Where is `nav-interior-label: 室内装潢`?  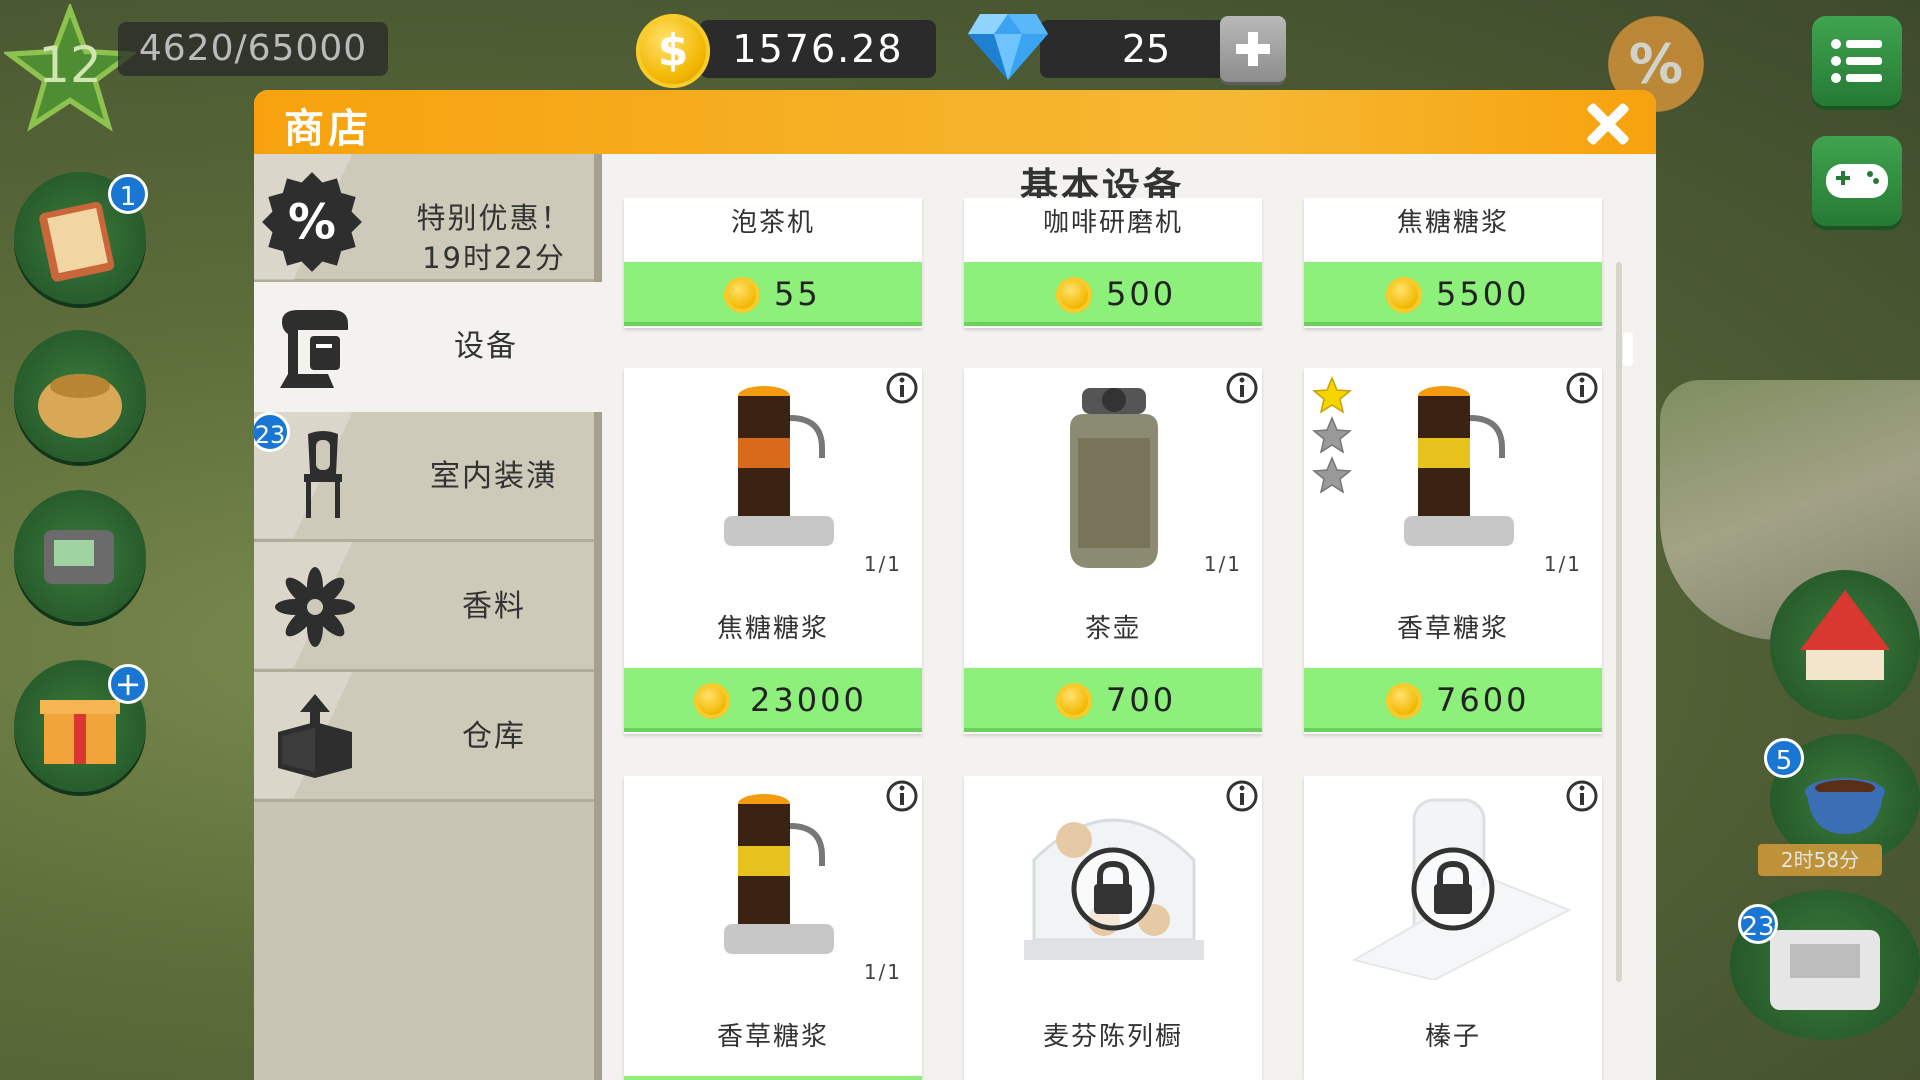 nav-interior-label: 室内装潢 is located at coordinates (494, 476).